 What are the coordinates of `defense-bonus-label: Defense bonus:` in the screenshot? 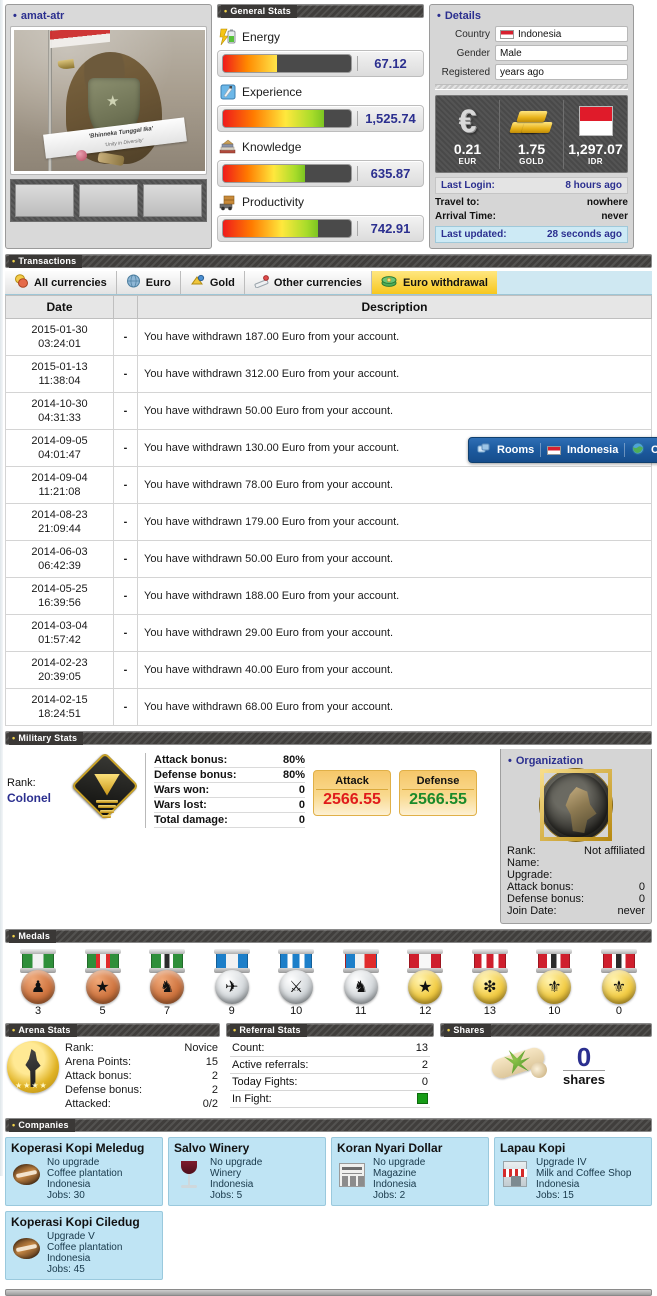 It's located at (195, 775).